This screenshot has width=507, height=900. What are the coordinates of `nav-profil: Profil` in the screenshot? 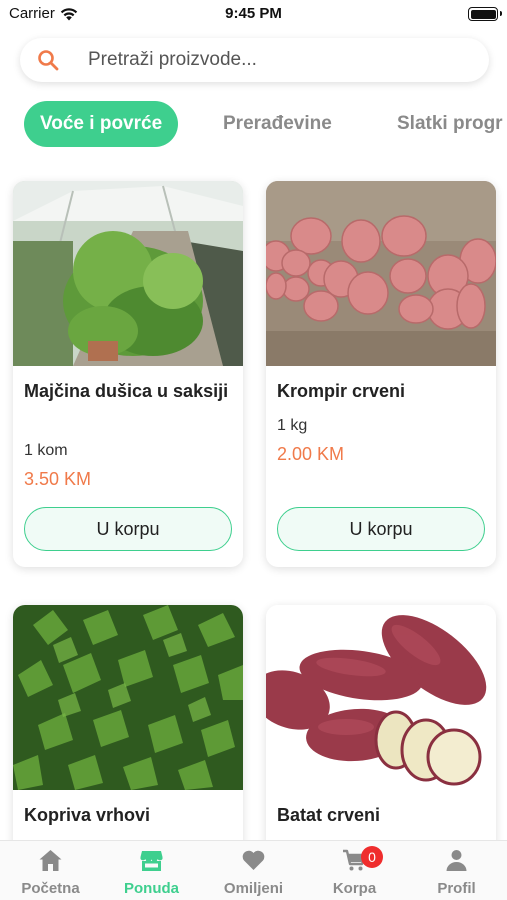 It's located at (456, 870).